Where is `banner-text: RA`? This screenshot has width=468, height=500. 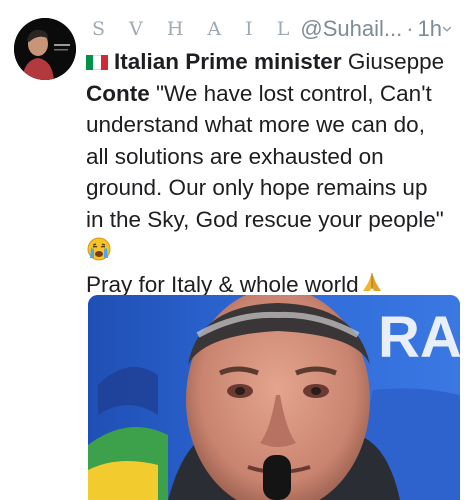 banner-text: RA is located at coordinates (419, 337).